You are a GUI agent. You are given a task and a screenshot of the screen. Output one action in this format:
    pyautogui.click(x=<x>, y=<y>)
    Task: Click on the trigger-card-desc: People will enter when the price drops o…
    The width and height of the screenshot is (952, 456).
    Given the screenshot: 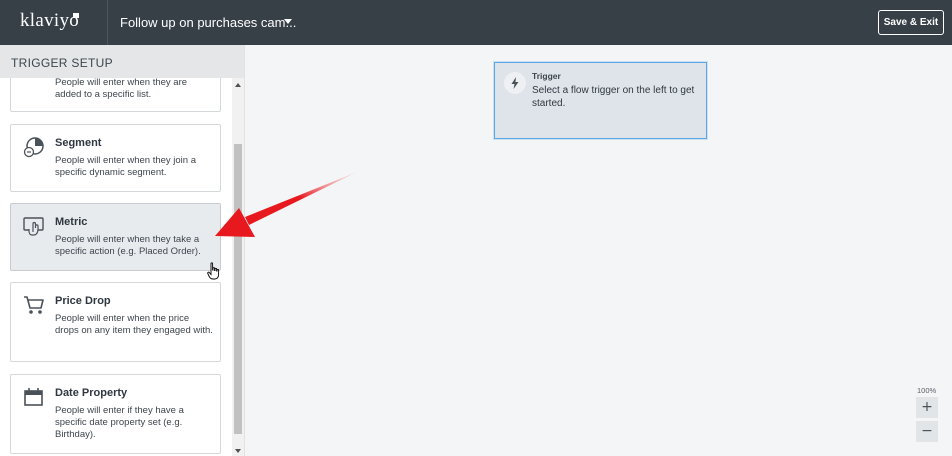 What is the action you would take?
    pyautogui.click(x=134, y=324)
    